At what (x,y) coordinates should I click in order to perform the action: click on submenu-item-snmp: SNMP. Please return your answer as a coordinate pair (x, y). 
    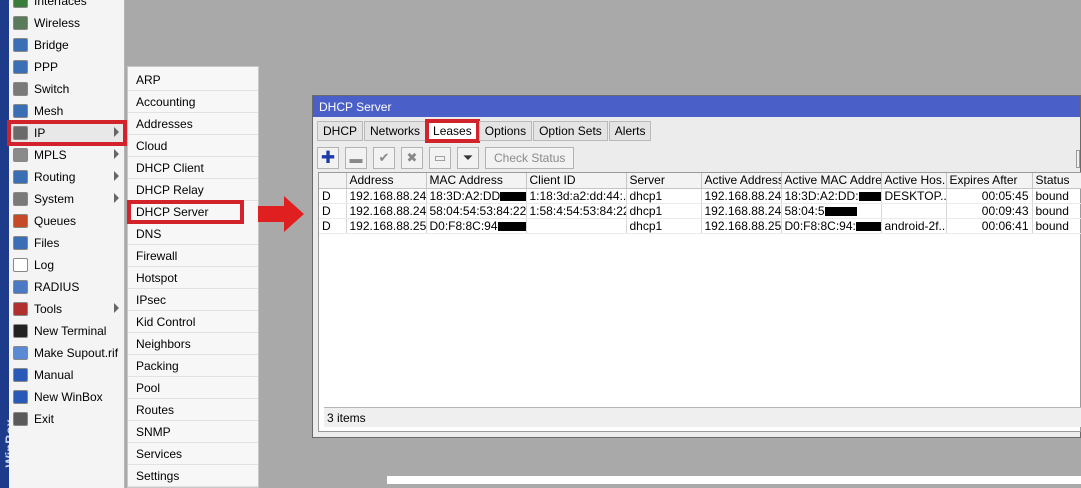
    Looking at the image, I should click on (193, 432).